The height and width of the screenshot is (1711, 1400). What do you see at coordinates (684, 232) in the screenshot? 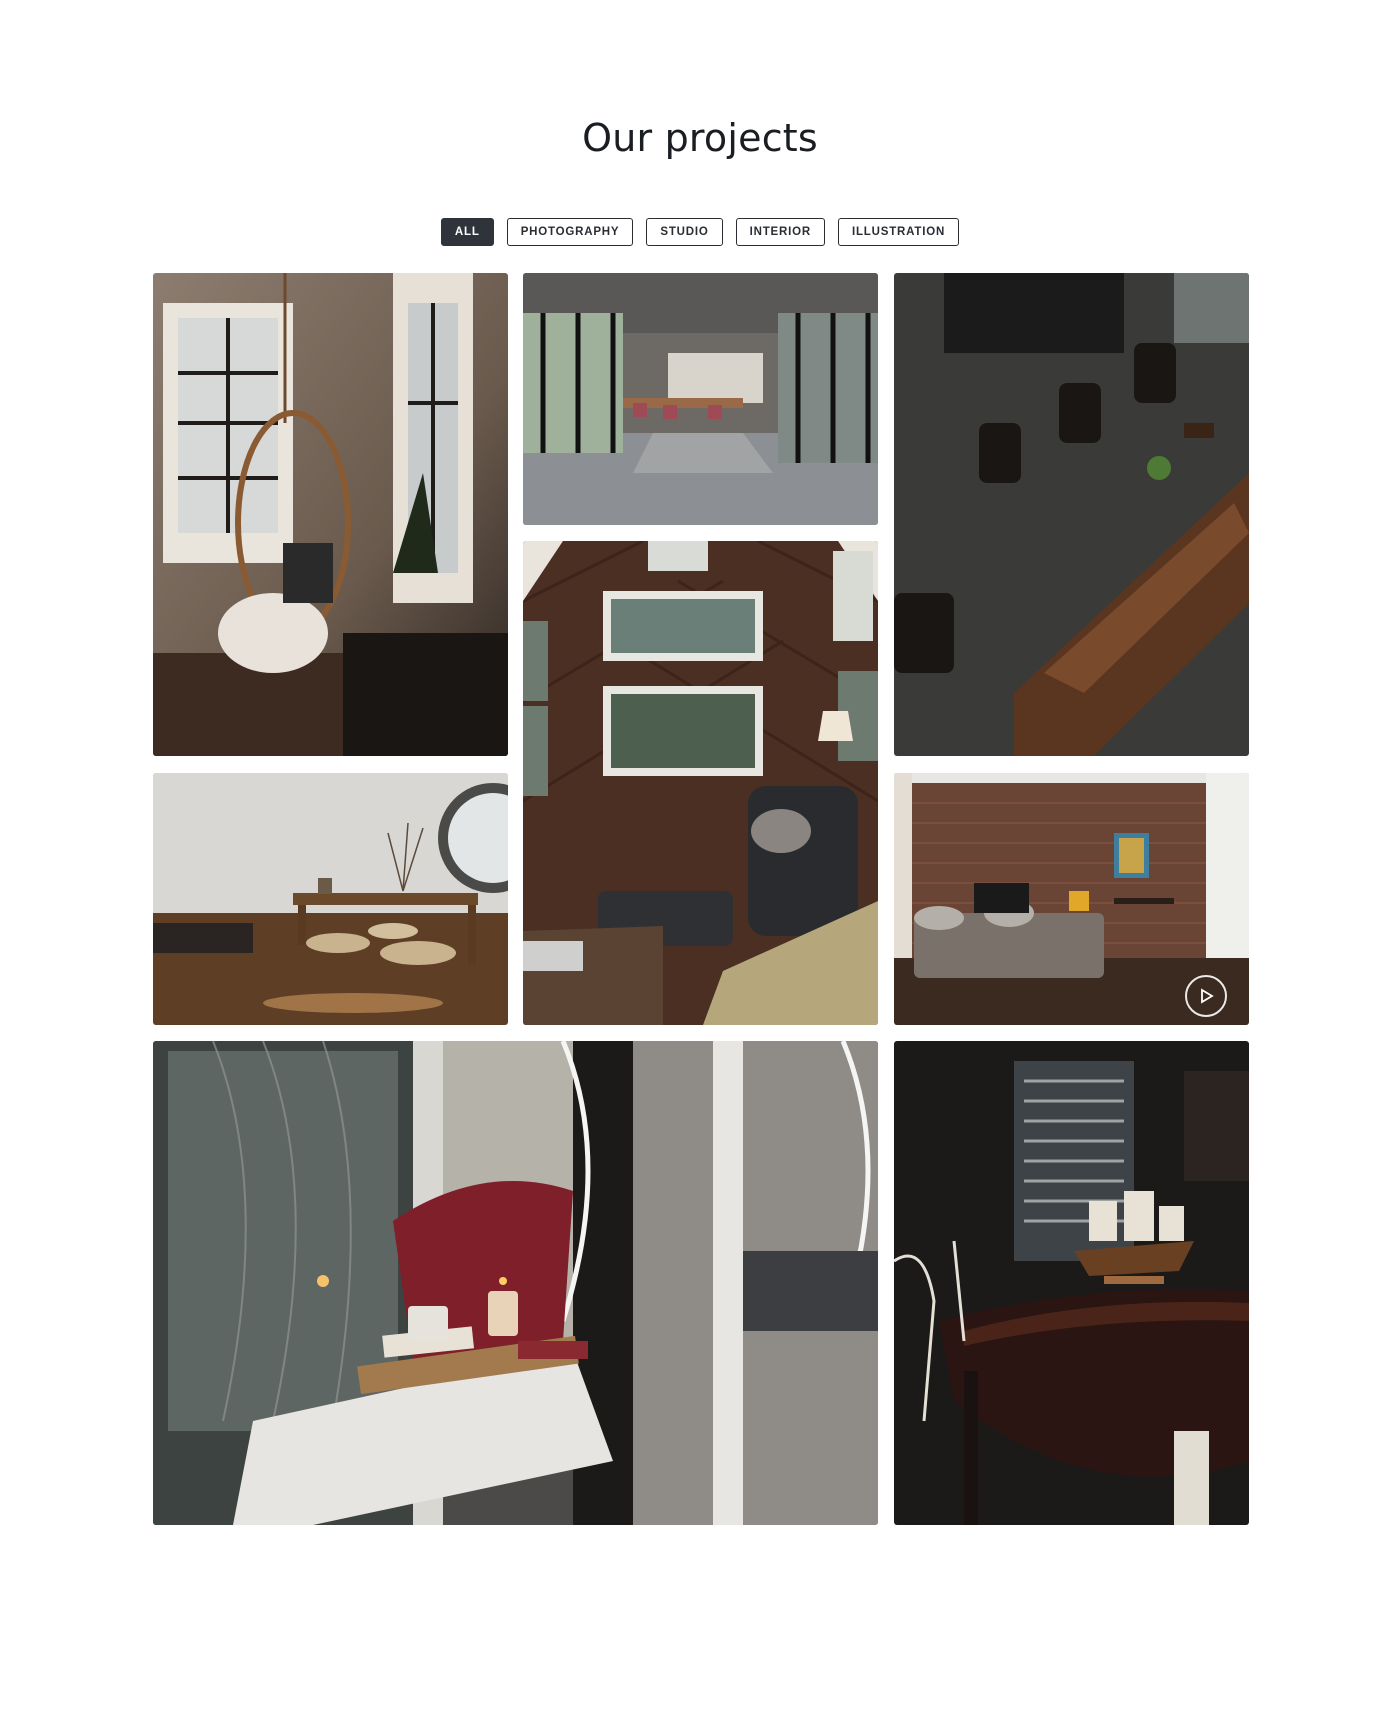
I see `filter-studio-button: STUDIO` at bounding box center [684, 232].